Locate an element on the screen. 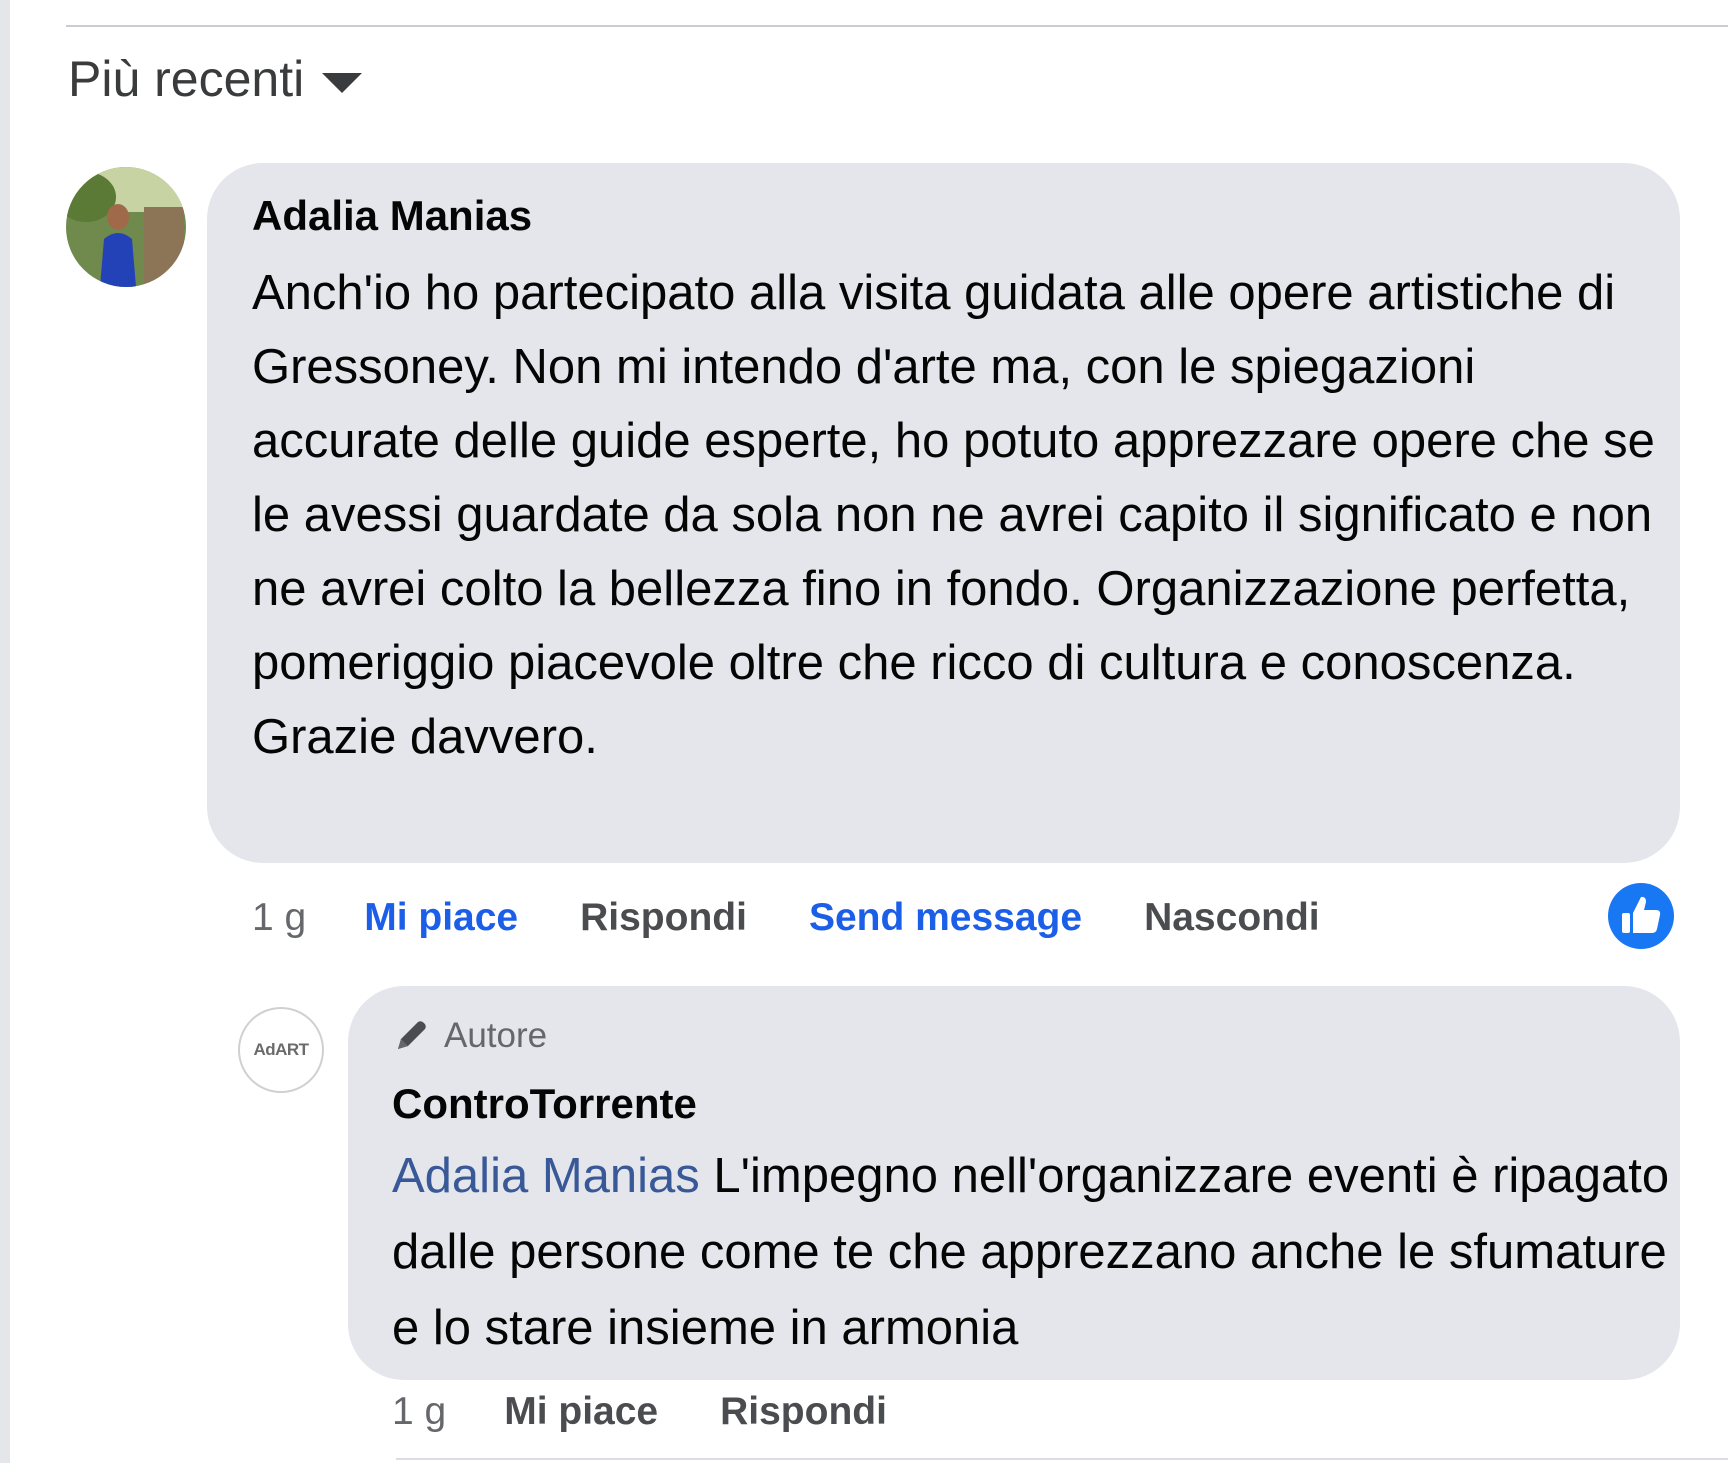  bottom-divider is located at coordinates (1062, 1459).